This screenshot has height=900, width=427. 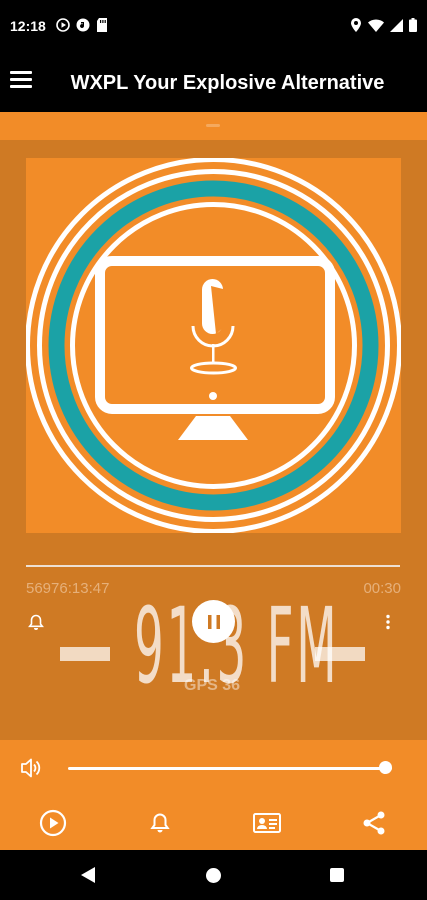 What do you see at coordinates (213, 26) in the screenshot?
I see `status-bar: 12:18` at bounding box center [213, 26].